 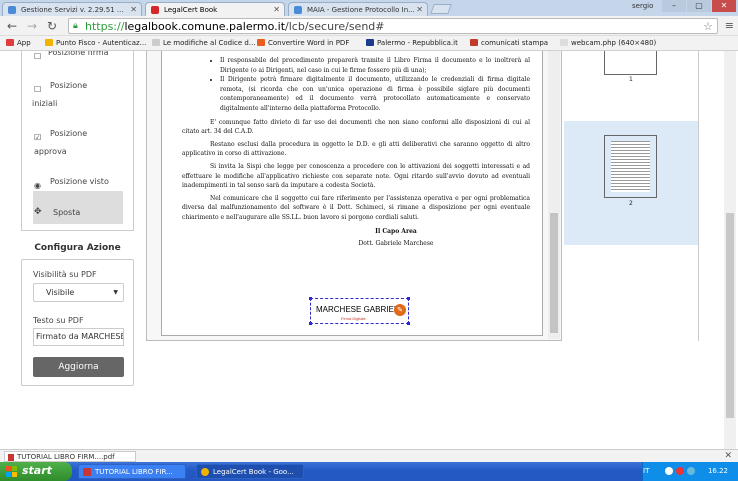 What do you see at coordinates (396, 244) in the screenshot?
I see `signoff-name: Dott. Gabriele Marchese` at bounding box center [396, 244].